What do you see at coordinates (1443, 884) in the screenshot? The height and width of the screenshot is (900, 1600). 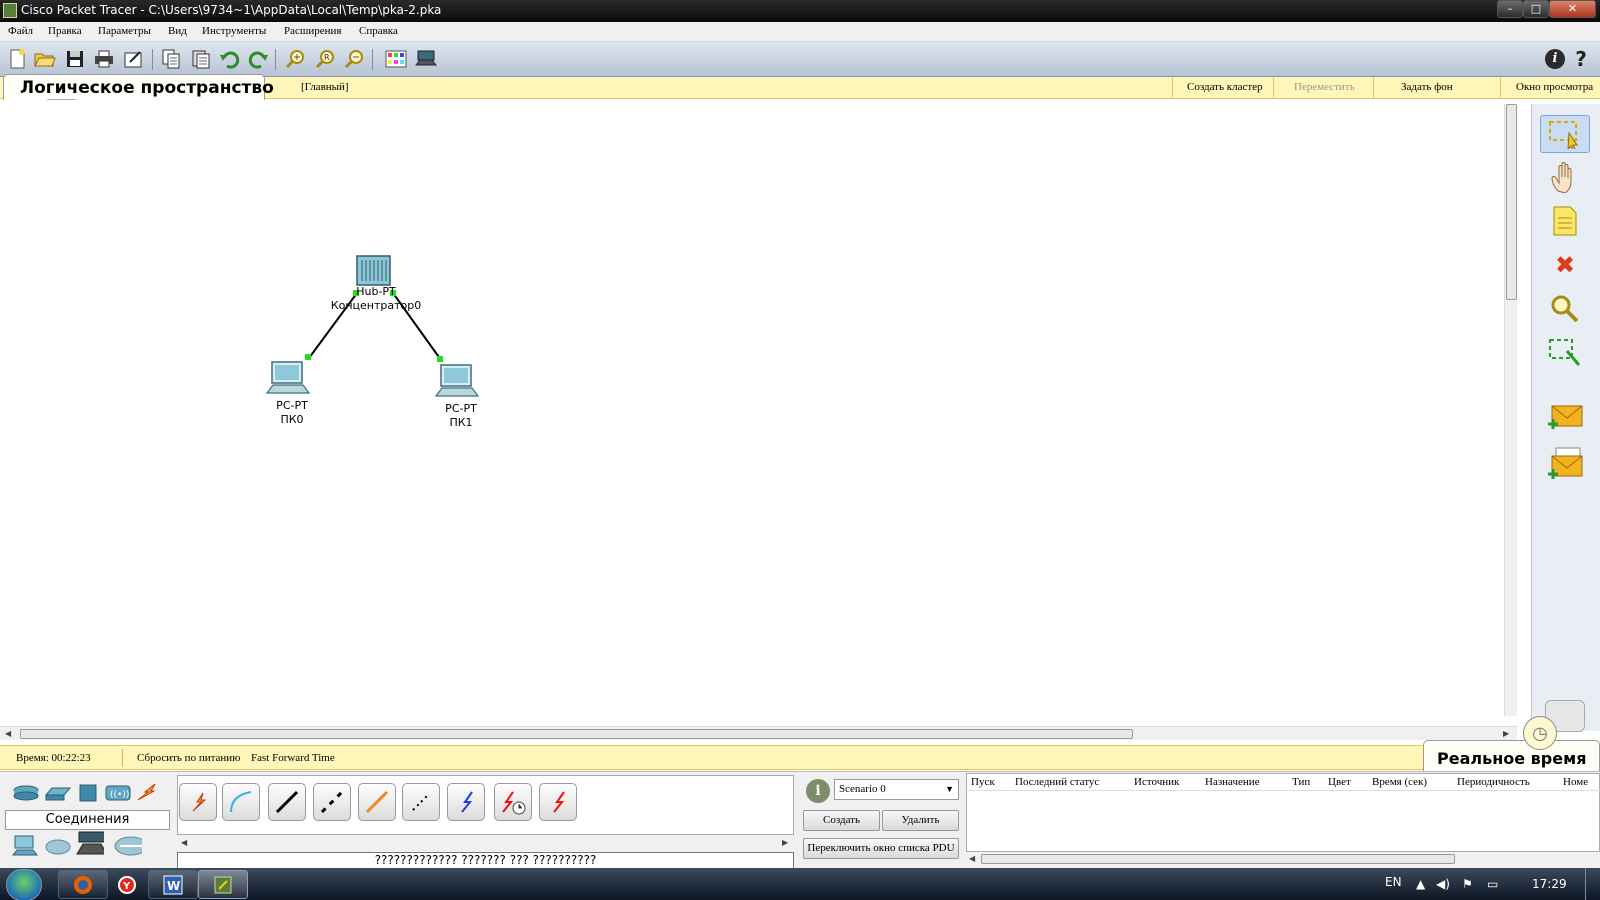 I see `volume-icon: ◀)` at bounding box center [1443, 884].